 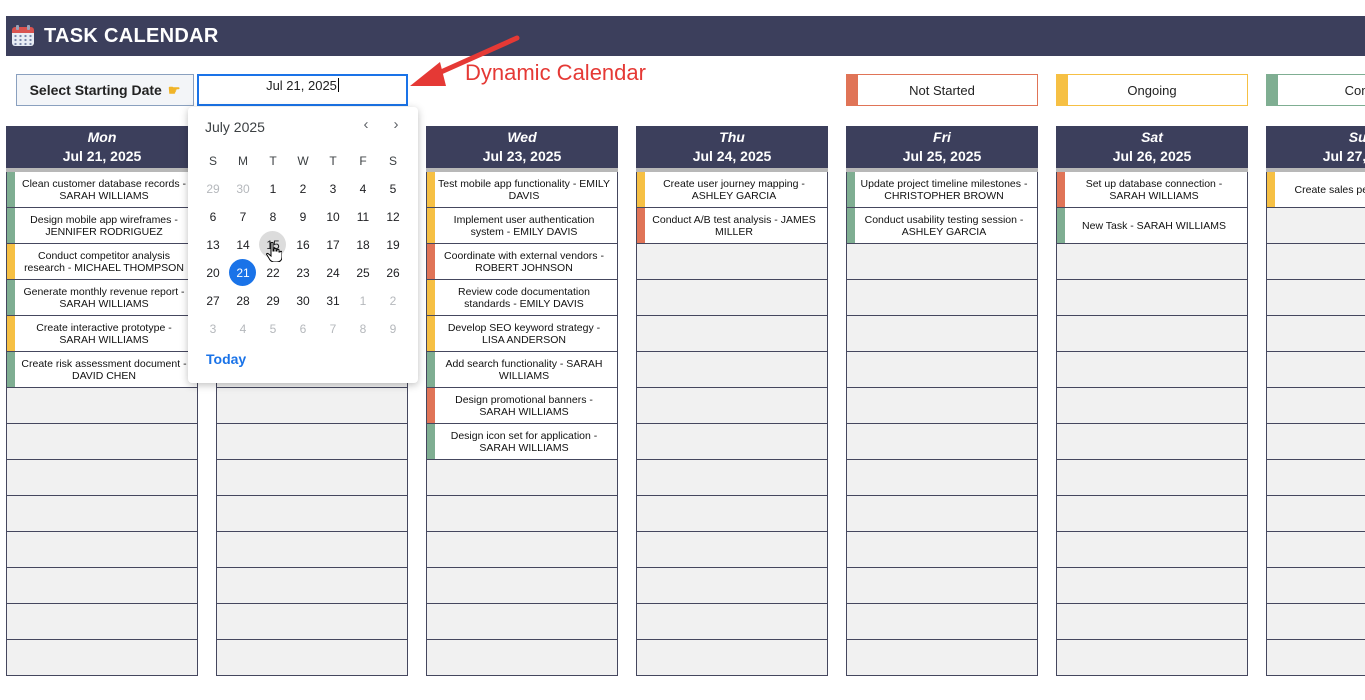 What do you see at coordinates (273, 273) in the screenshot?
I see `date-cell: 22` at bounding box center [273, 273].